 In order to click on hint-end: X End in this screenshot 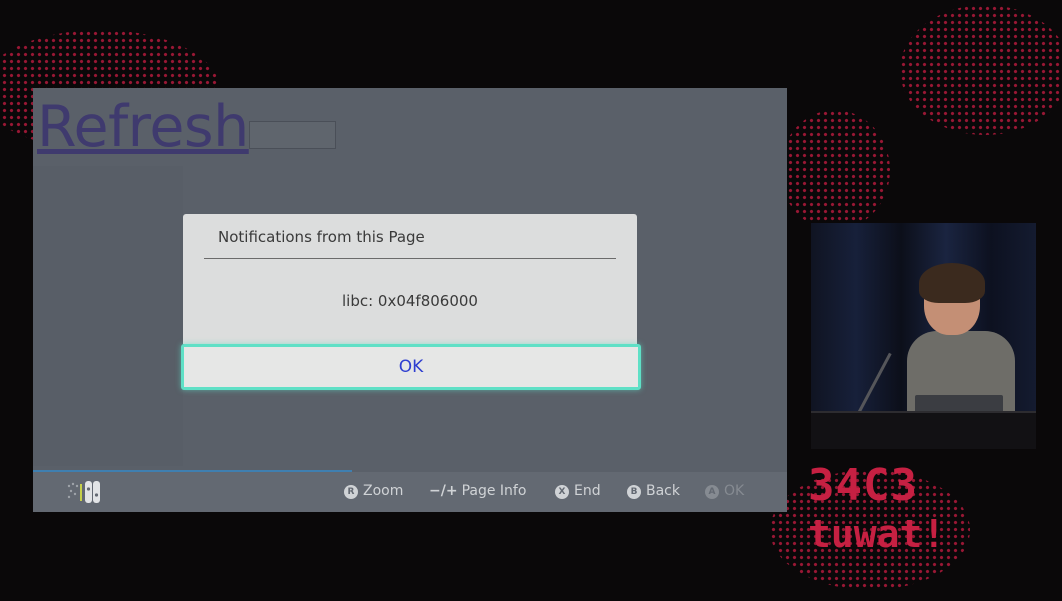, I will do `click(578, 491)`.